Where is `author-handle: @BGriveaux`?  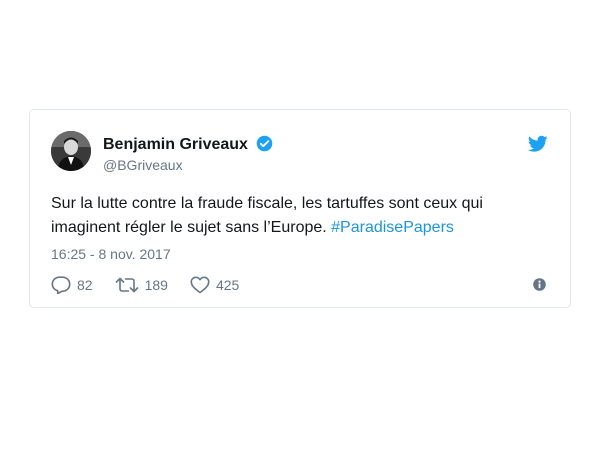
author-handle: @BGriveaux is located at coordinates (143, 165).